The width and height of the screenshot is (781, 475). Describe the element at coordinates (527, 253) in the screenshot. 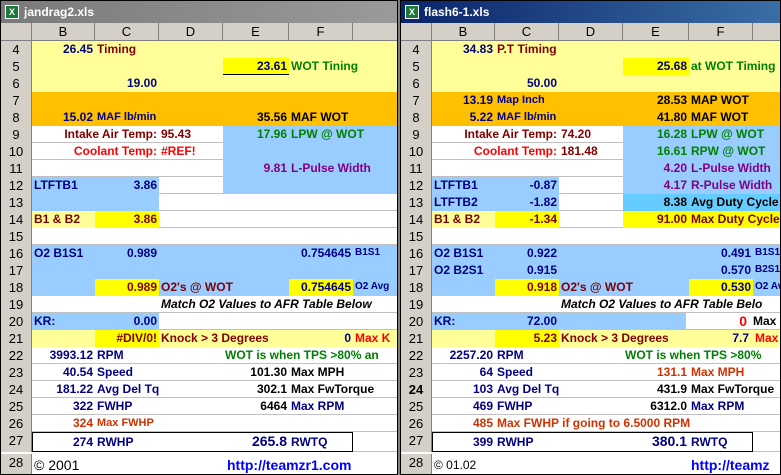

I see `cell: 0.922` at that location.